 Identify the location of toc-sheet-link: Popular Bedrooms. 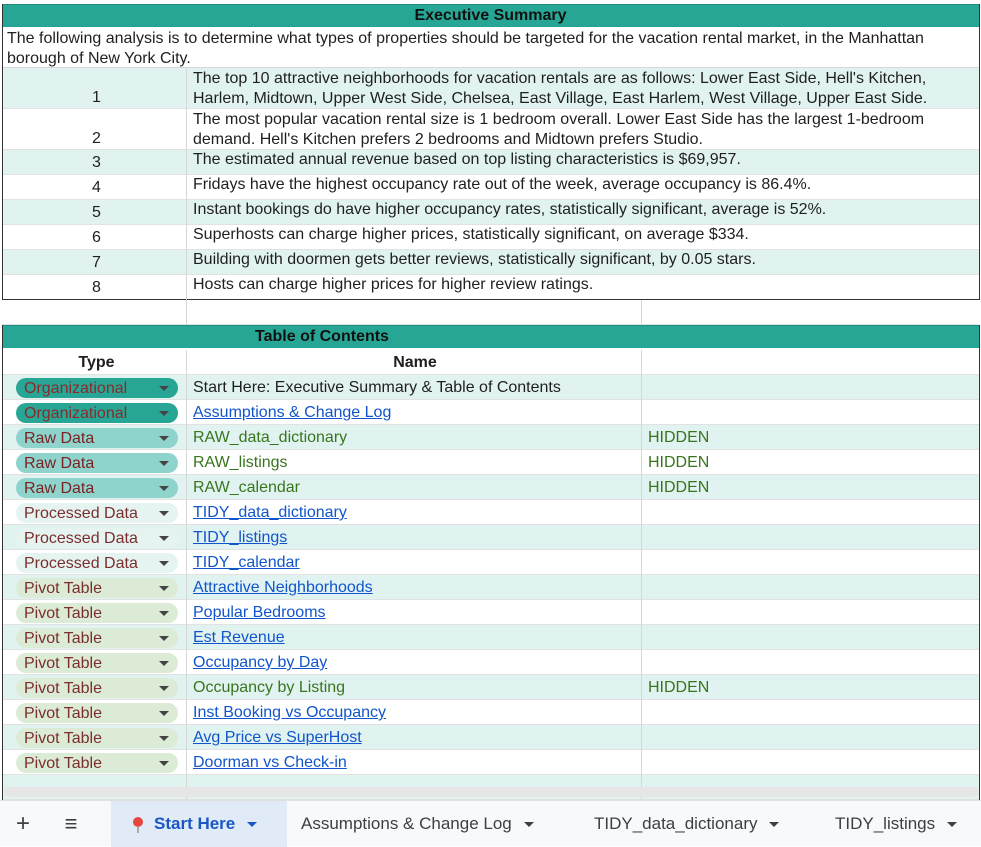
(259, 613).